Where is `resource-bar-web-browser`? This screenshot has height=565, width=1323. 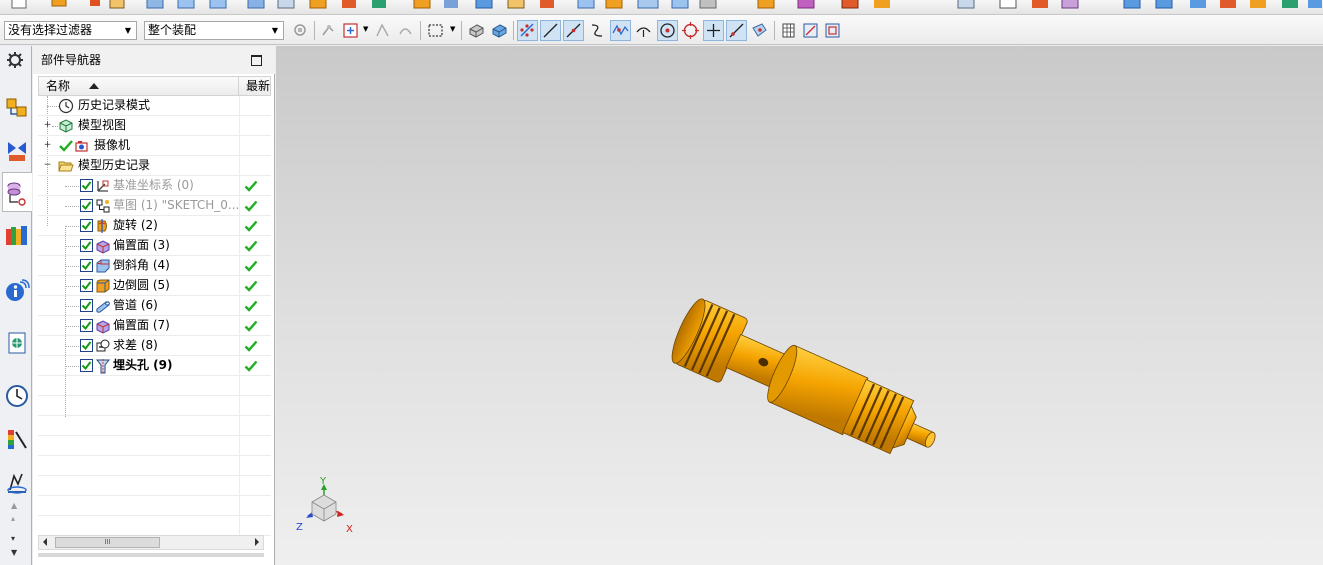
resource-bar-web-browser is located at coordinates (17, 343).